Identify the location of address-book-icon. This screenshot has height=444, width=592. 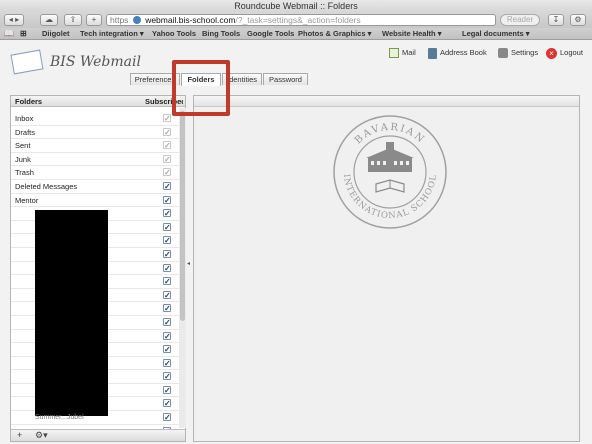
(432, 53).